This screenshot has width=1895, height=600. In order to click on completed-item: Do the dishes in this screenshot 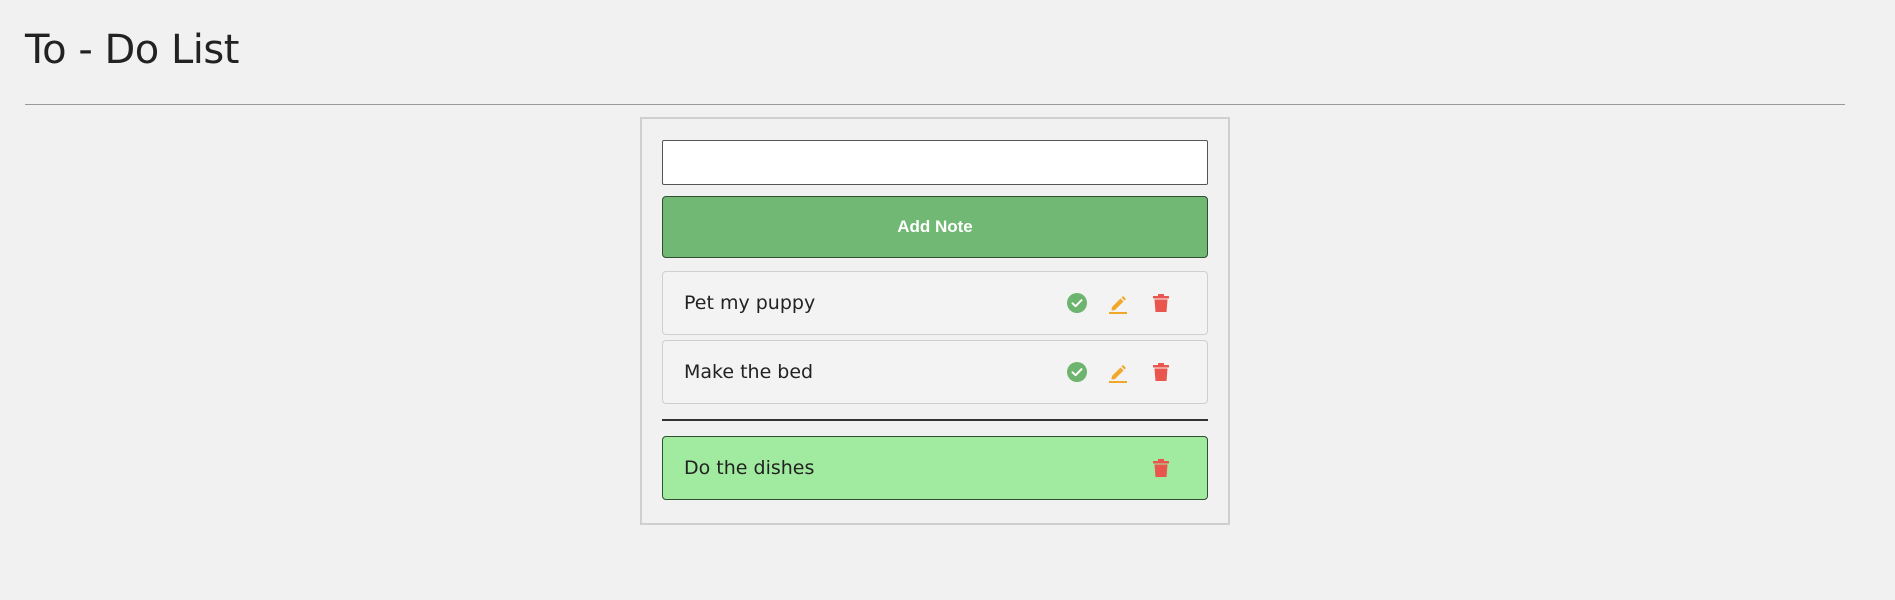, I will do `click(935, 468)`.